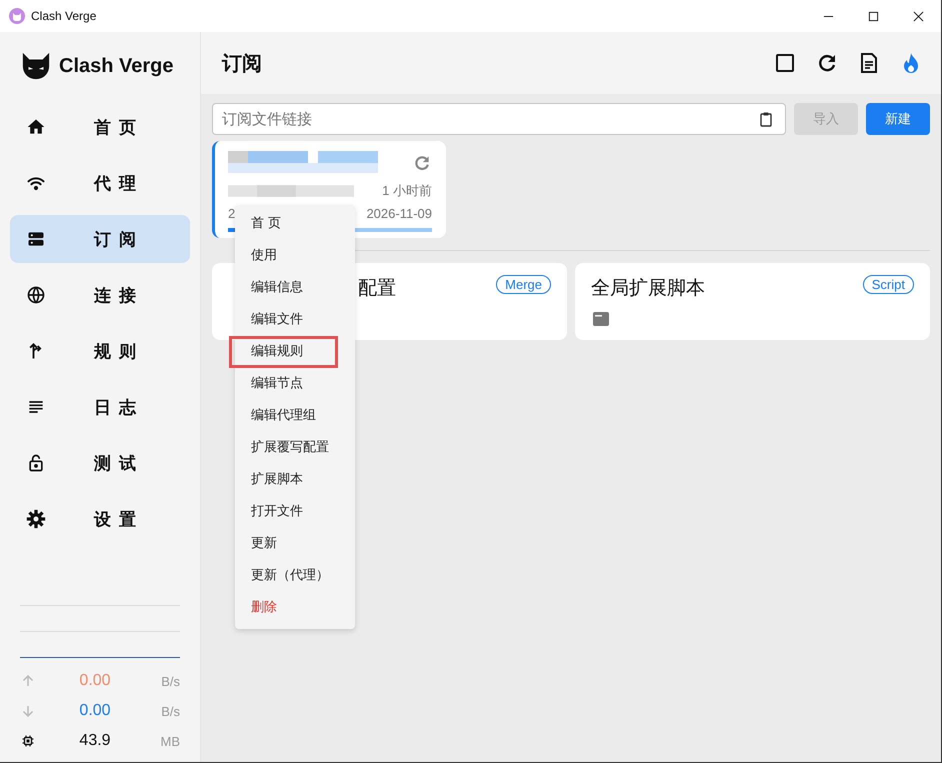 This screenshot has width=942, height=763. Describe the element at coordinates (100, 239) in the screenshot. I see `nav-item: 订 阅` at that location.